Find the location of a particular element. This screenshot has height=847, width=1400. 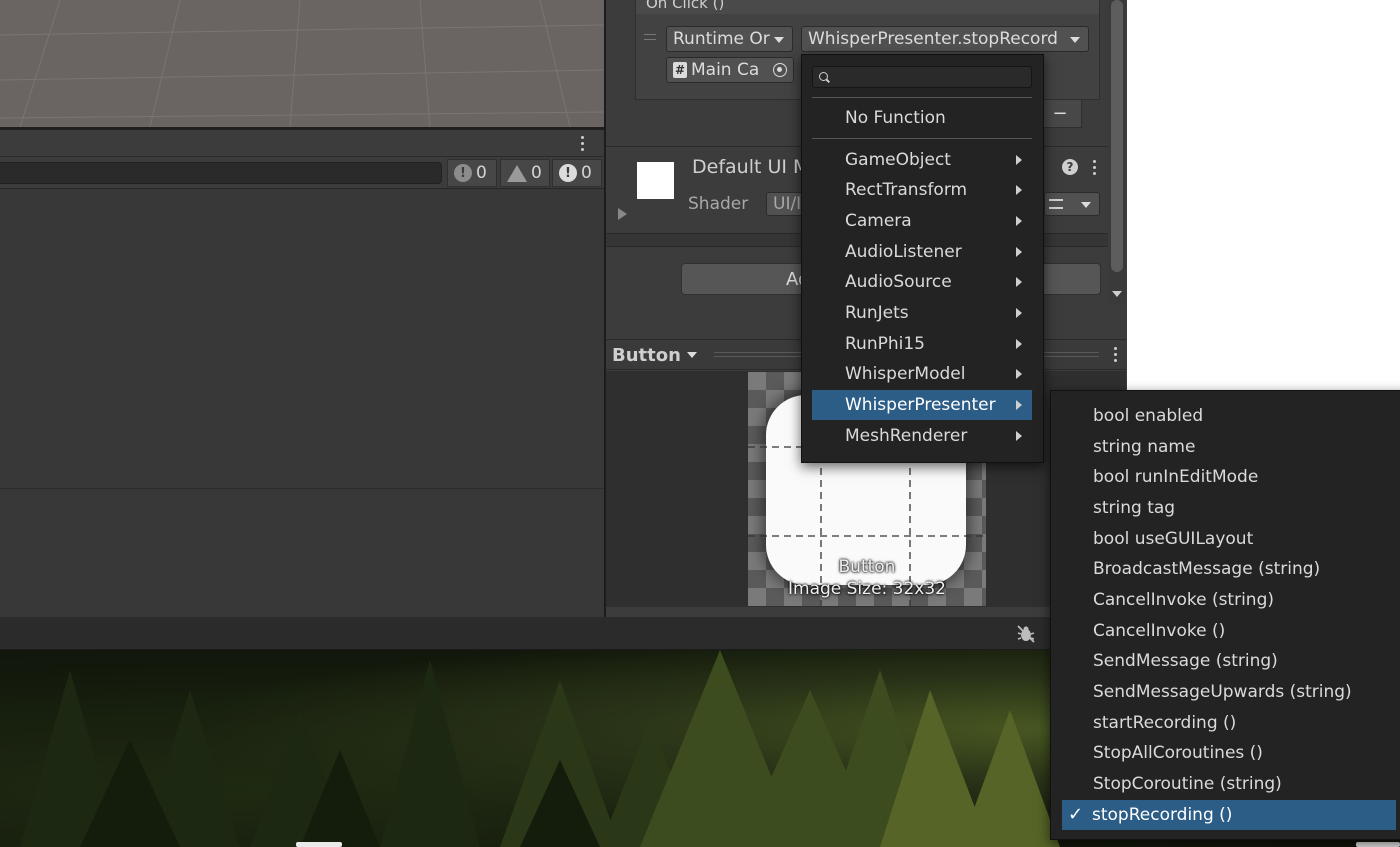

minus-label: − is located at coordinates (1060, 113).